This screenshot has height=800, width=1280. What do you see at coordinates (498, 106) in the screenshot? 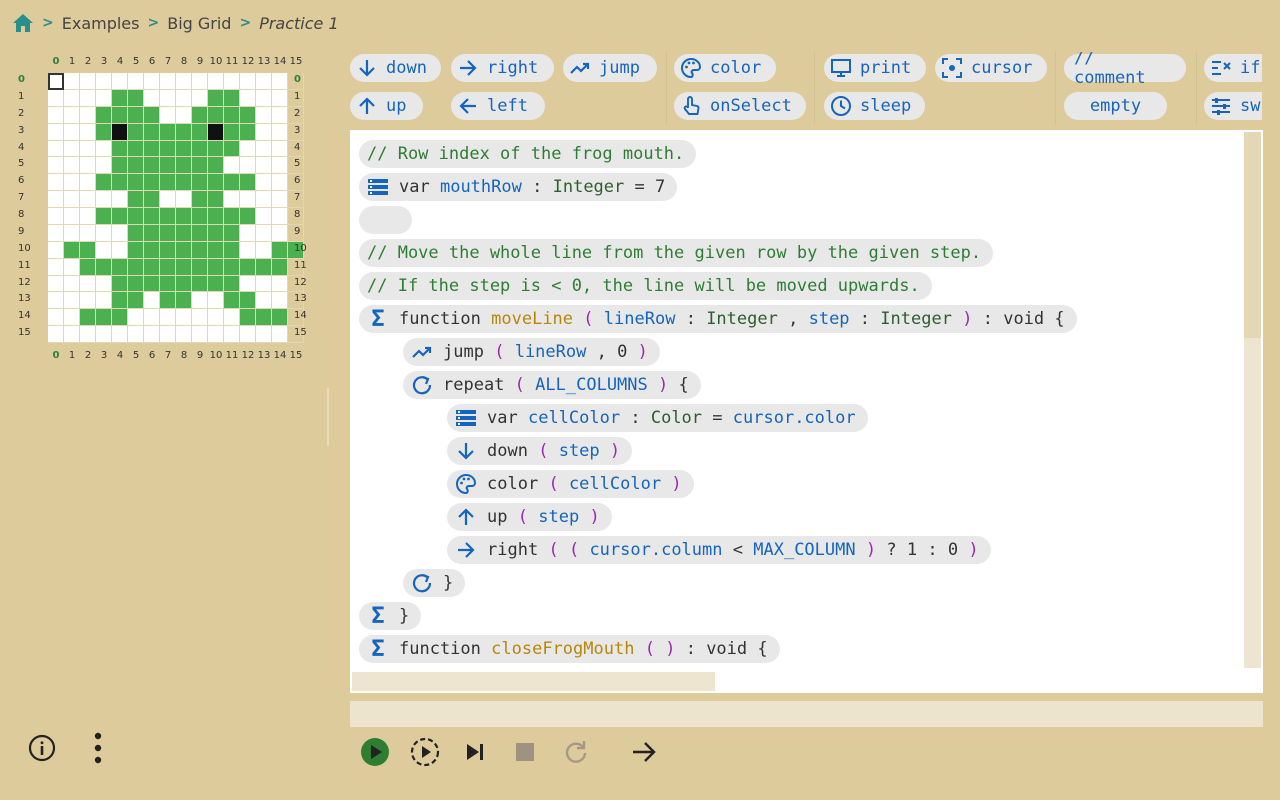
I see `palette-left-button: left` at bounding box center [498, 106].